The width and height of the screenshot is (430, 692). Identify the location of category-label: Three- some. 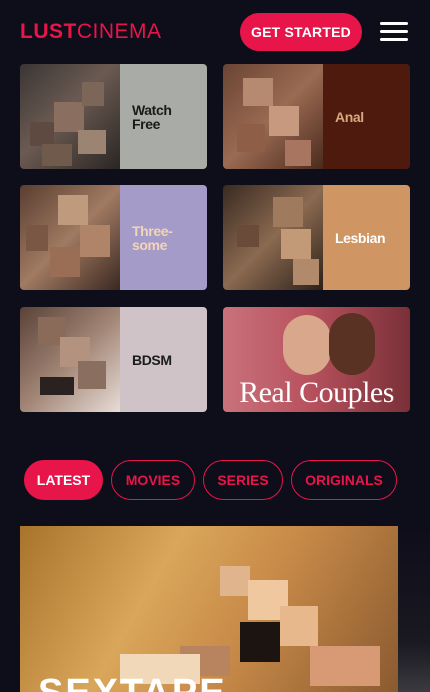
(152, 237).